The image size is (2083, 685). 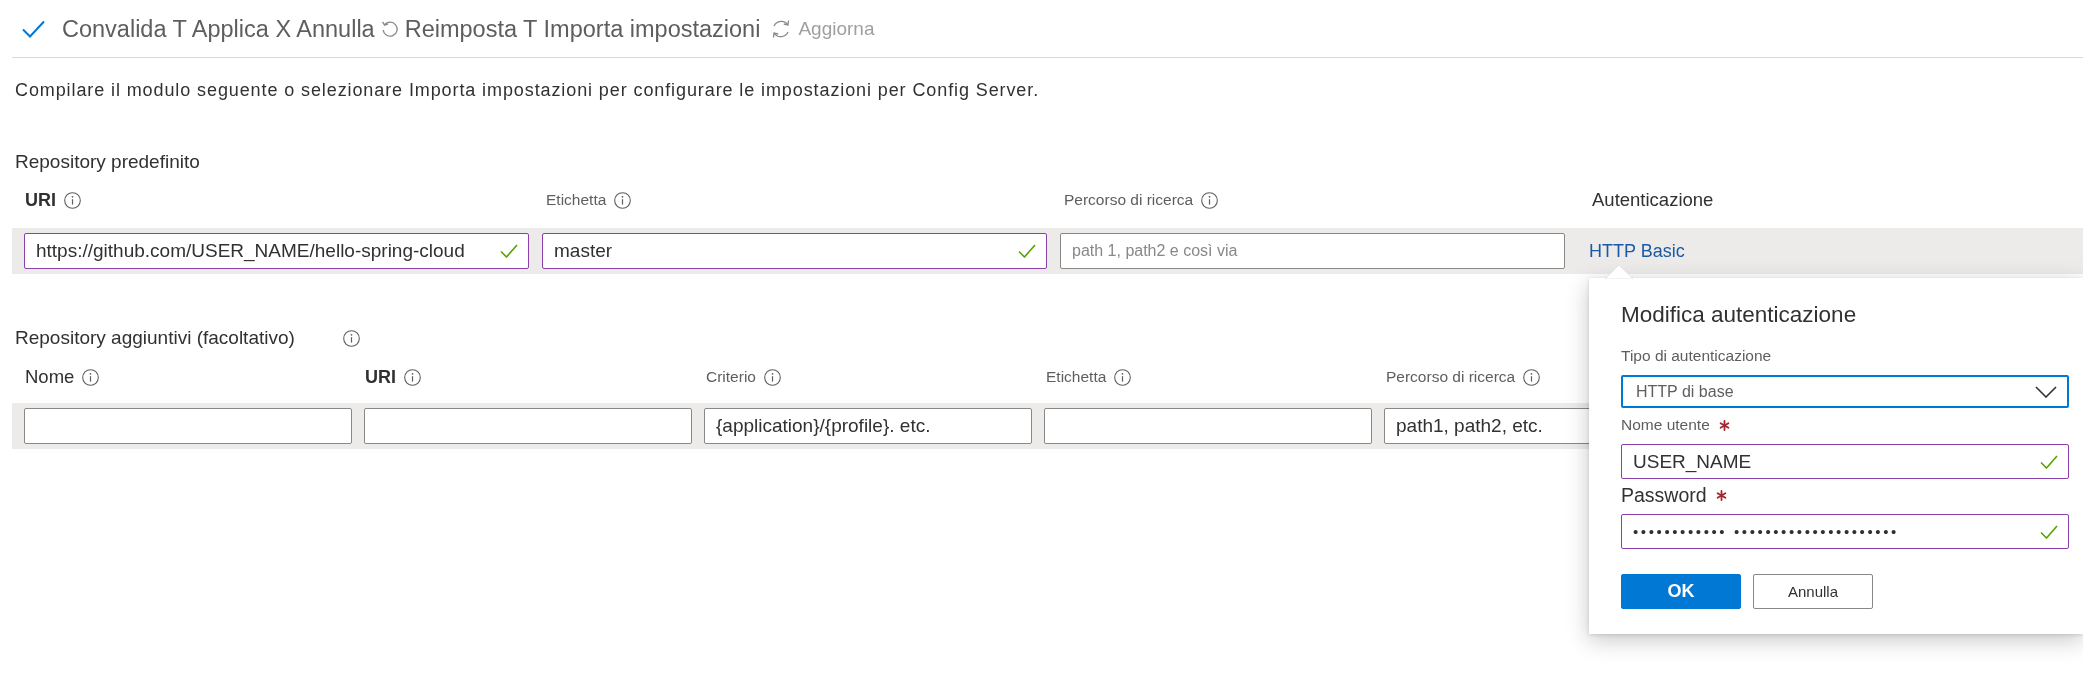 I want to click on input-field: path1, path2, etc., so click(x=1488, y=426).